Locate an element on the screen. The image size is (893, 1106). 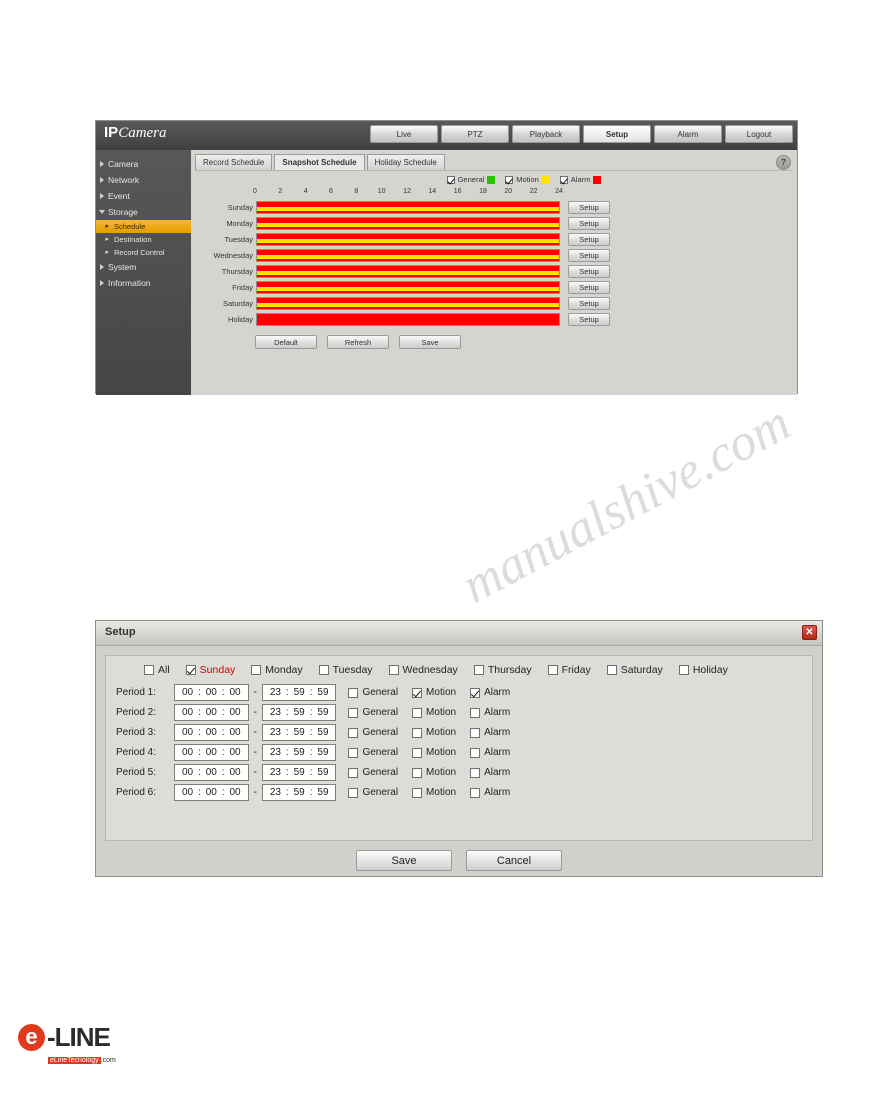
checkbox-saturday is located at coordinates (611, 670).